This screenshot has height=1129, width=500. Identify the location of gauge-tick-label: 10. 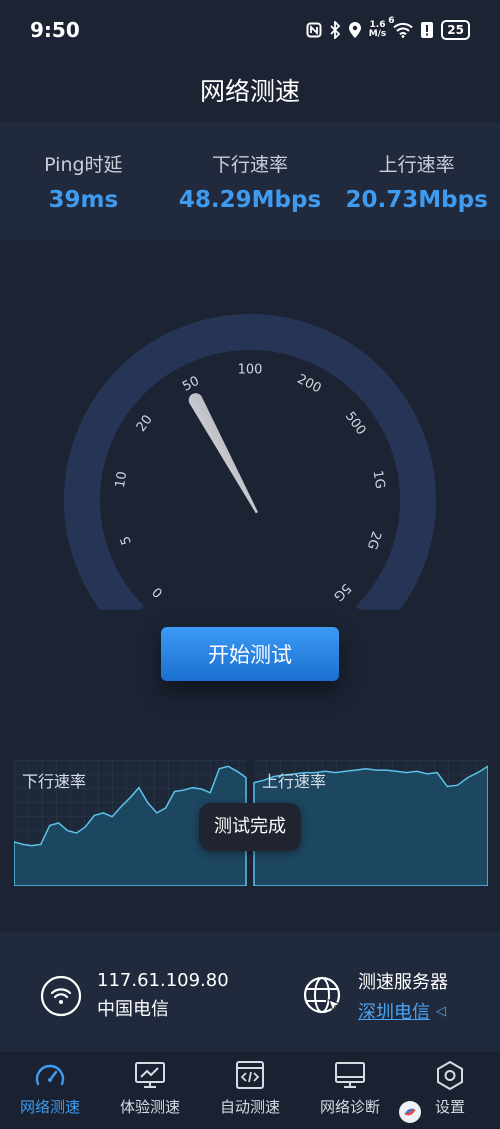
(121, 479).